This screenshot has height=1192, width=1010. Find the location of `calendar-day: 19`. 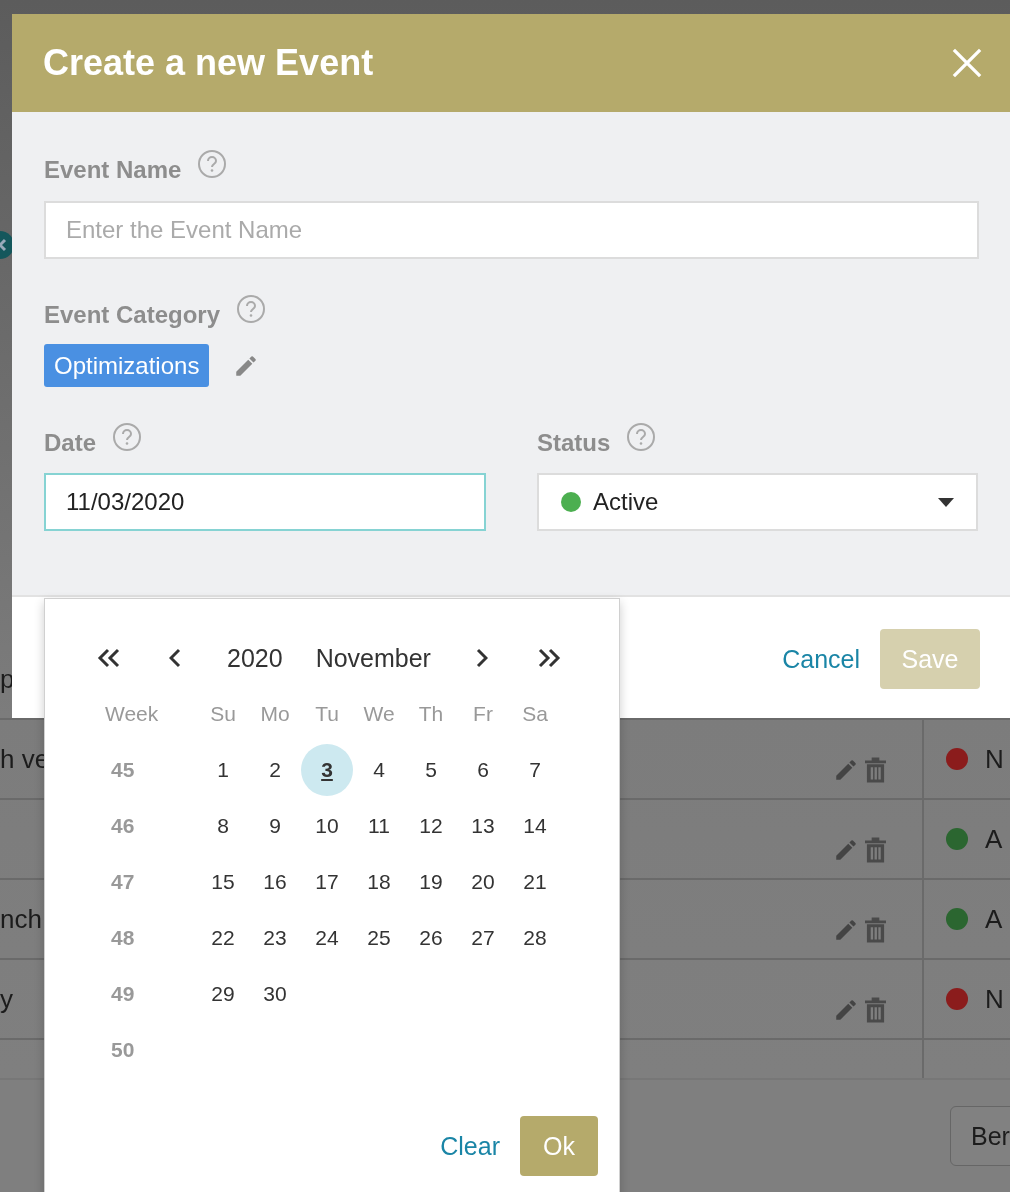

calendar-day: 19 is located at coordinates (431, 882).